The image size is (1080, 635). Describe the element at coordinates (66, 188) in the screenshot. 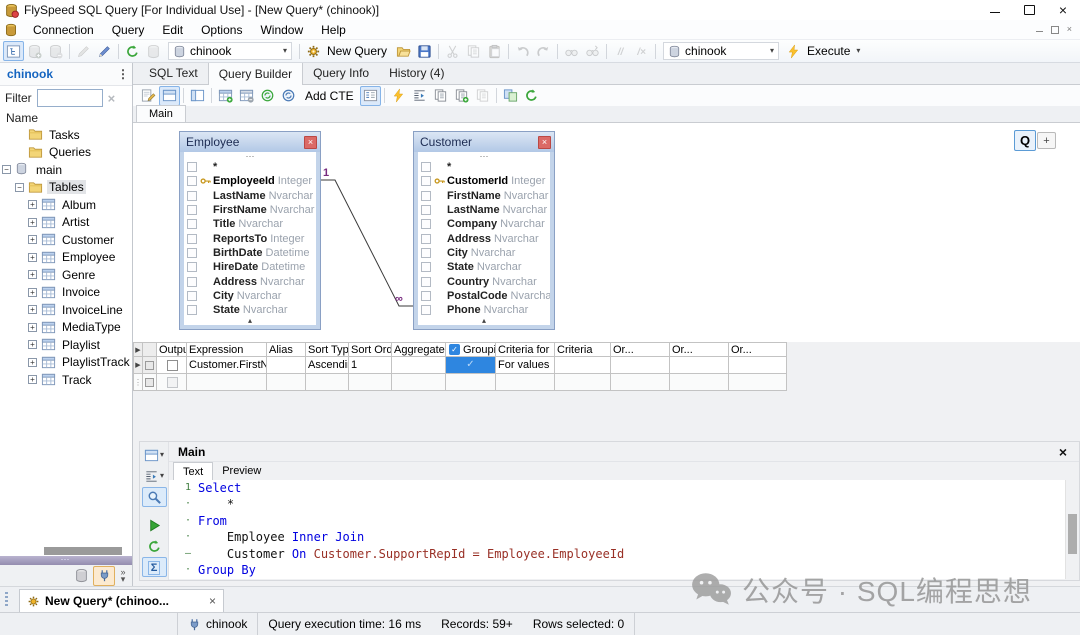

I see `sidebar-item-tables: − Tables` at that location.